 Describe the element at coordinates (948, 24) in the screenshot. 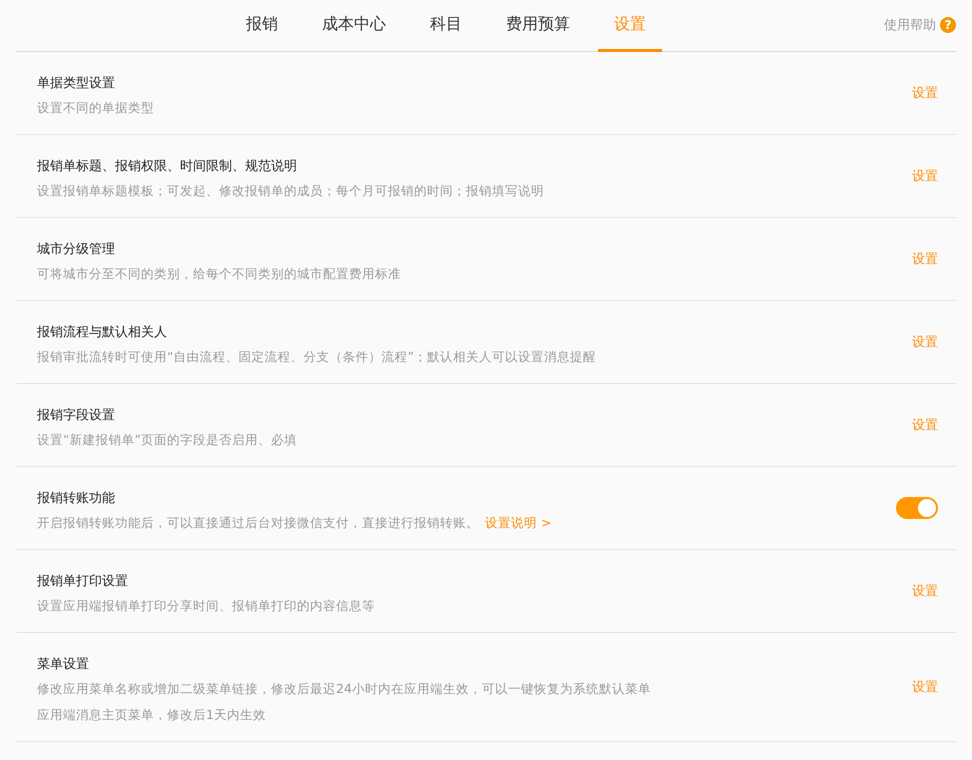

I see `help-icon: ?` at that location.